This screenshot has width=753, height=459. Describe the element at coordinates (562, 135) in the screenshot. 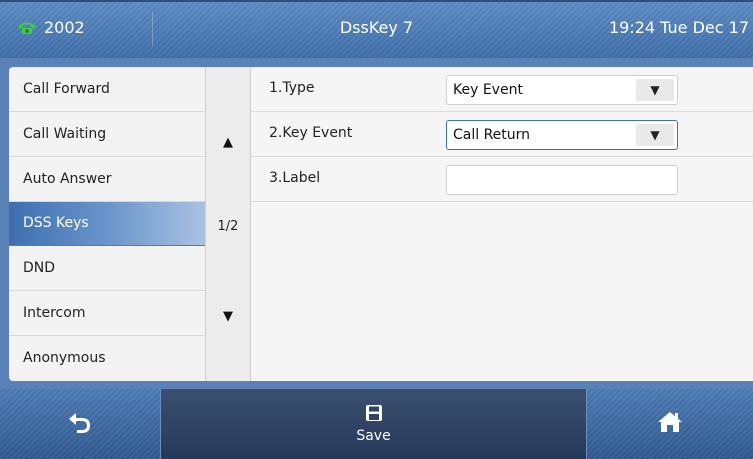

I see `key-event-select: Call Return ▼` at that location.